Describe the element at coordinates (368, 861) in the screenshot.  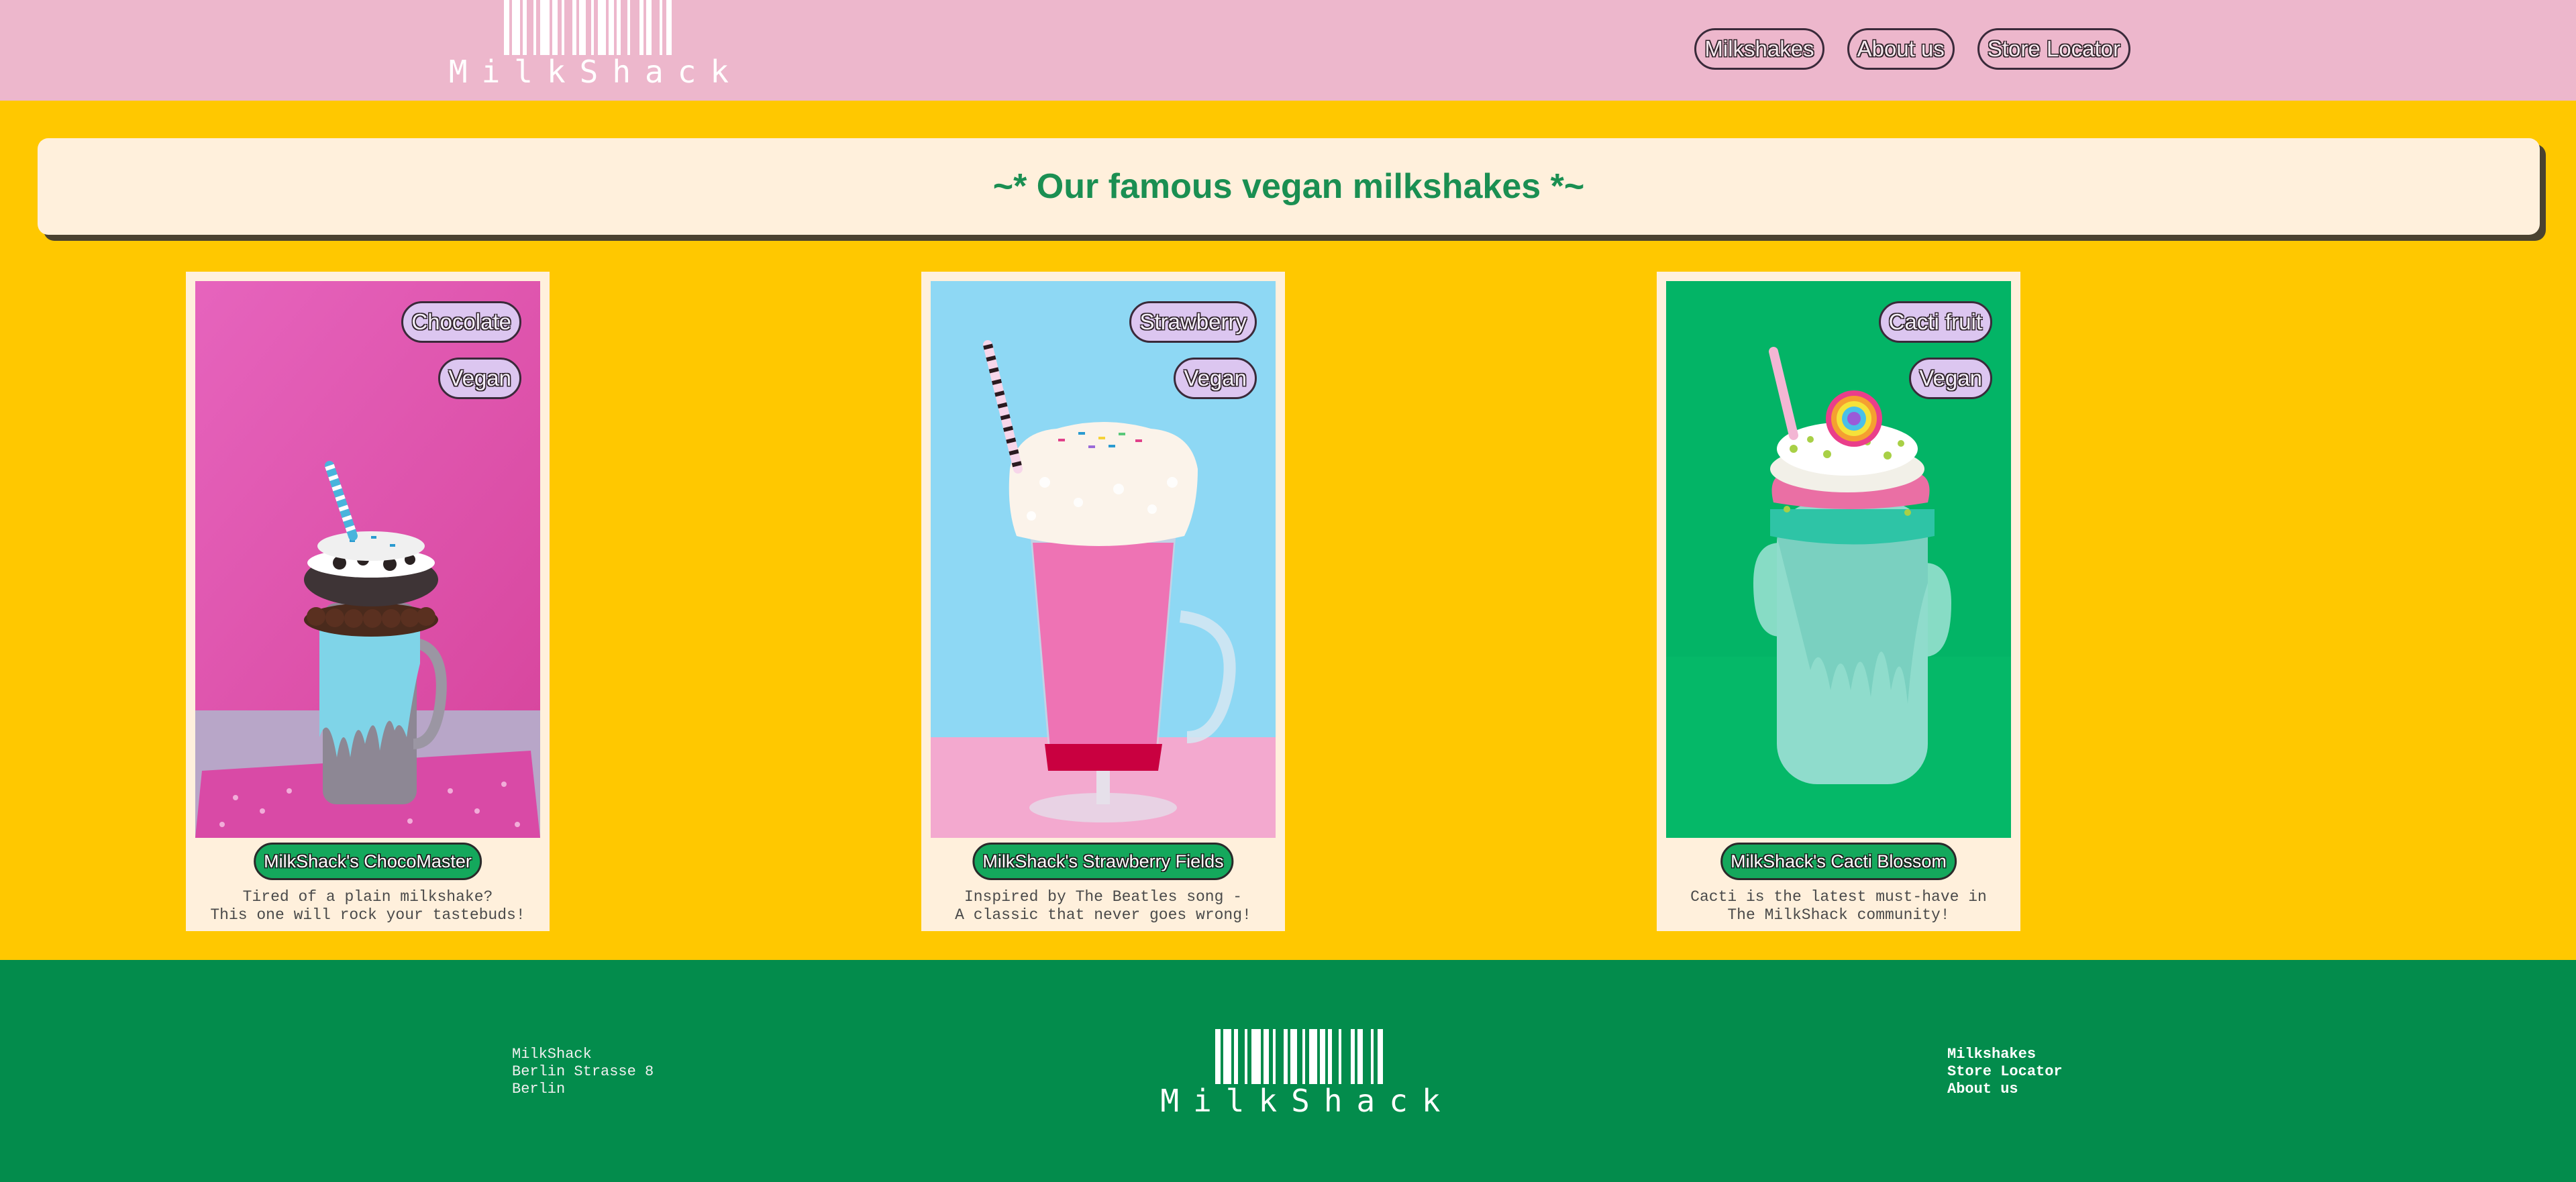
I see `product-name-button-chocomaster: MilkShack's ChocoMaster` at that location.